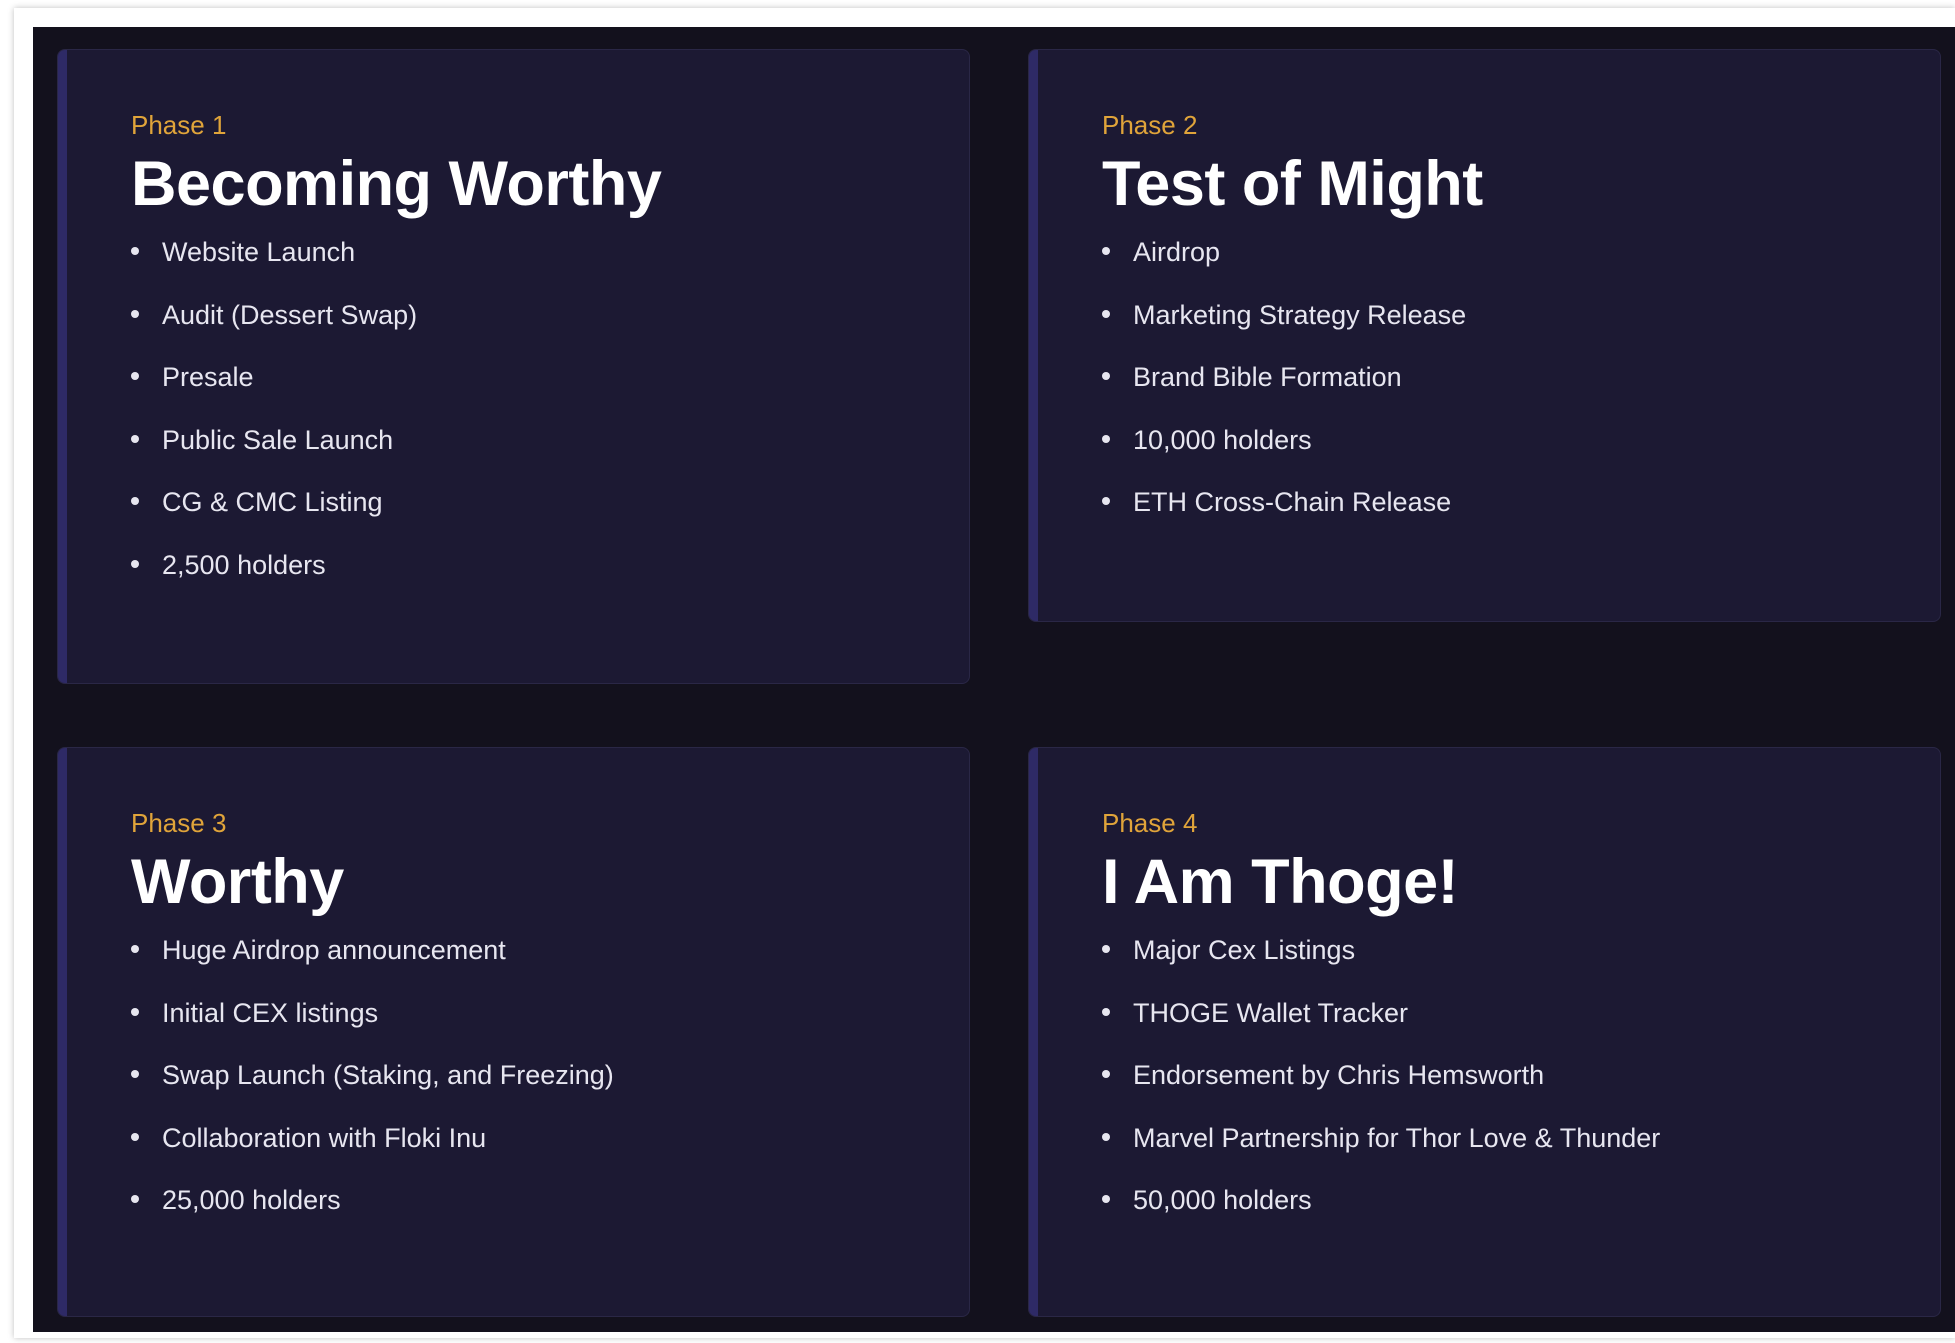 The height and width of the screenshot is (1343, 1955). I want to click on list-item: Huge Airdrop announcement, so click(540, 963).